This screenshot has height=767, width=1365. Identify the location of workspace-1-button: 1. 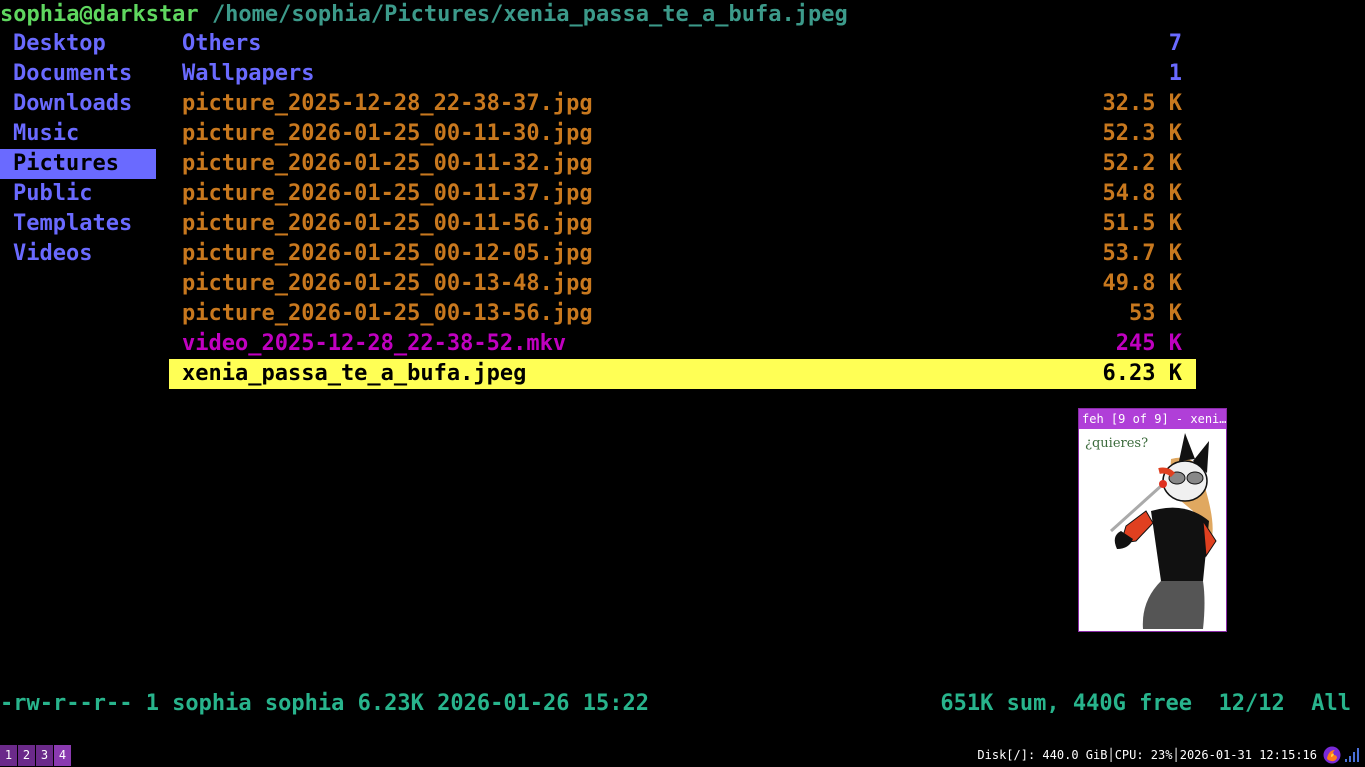
(8, 755).